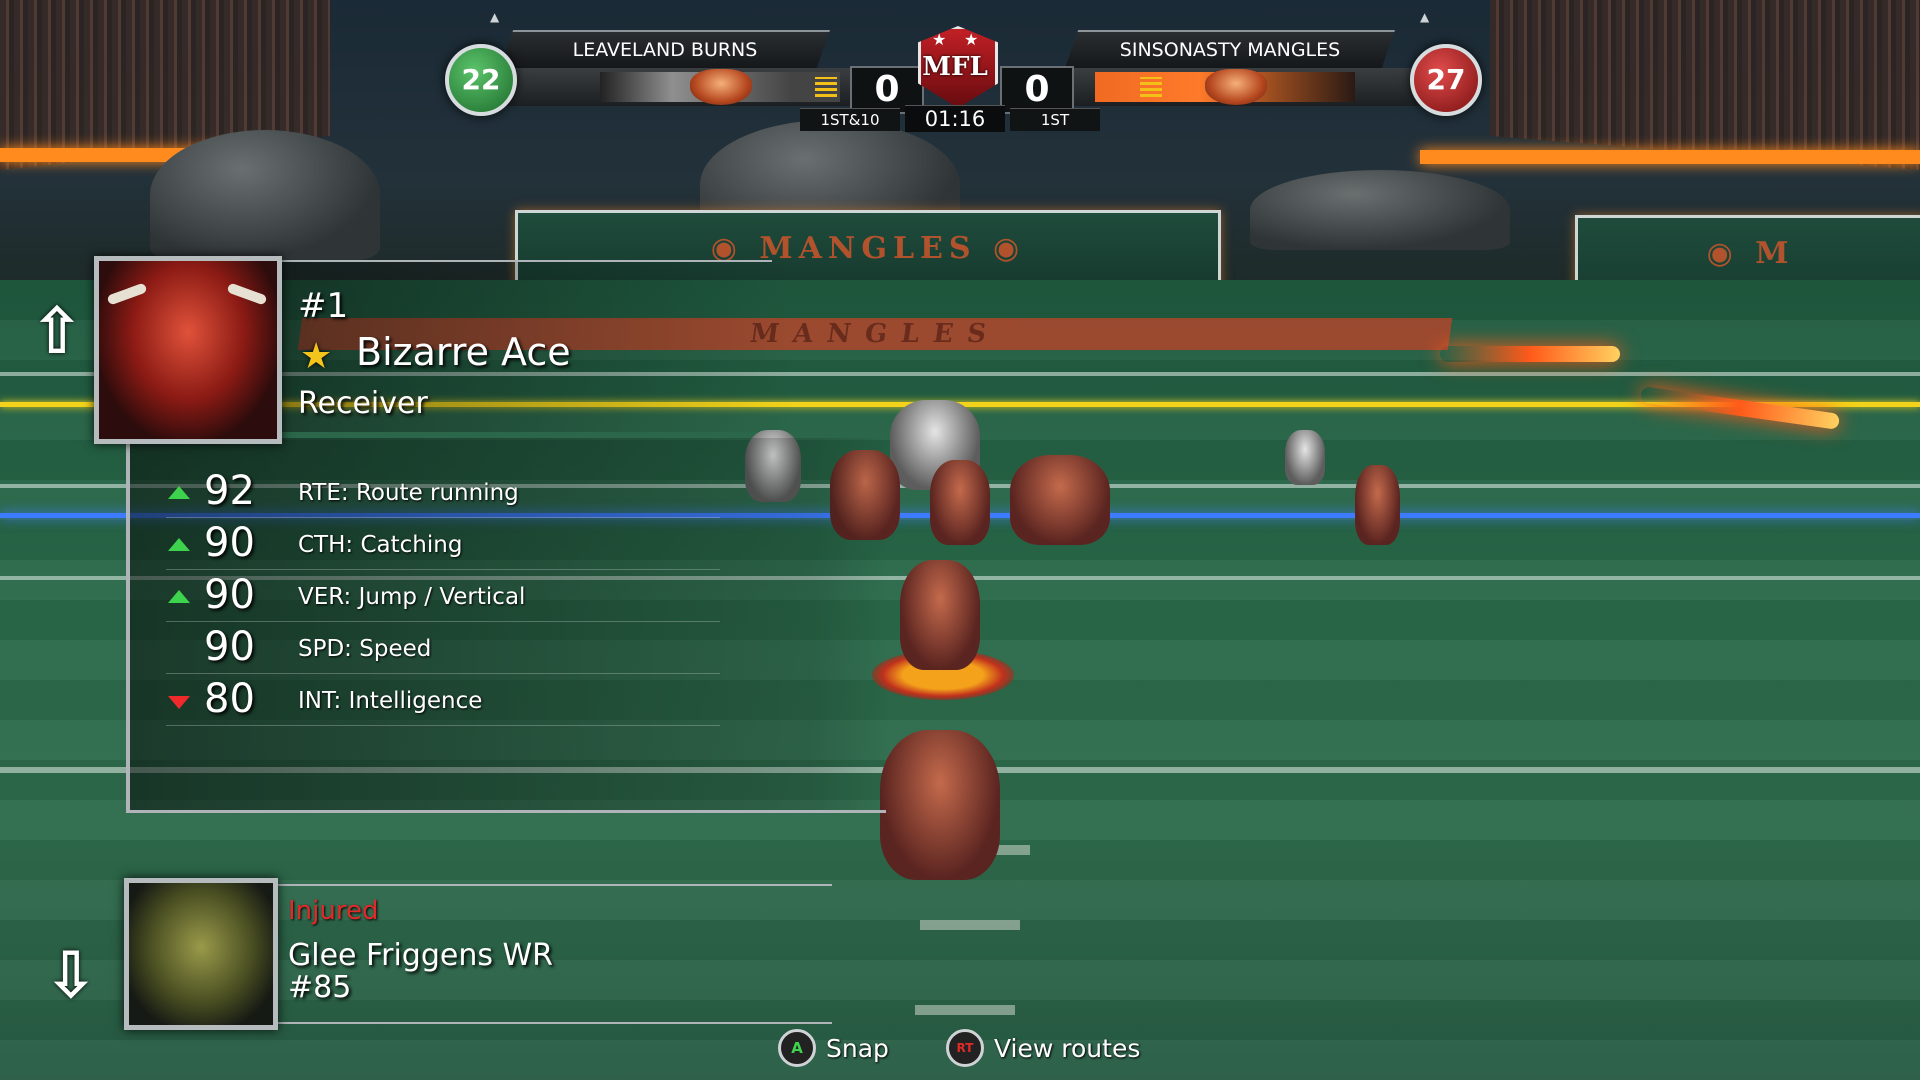 The image size is (1920, 1080). Describe the element at coordinates (1055, 119) in the screenshot. I see `quarter-indicator: 1ST` at that location.